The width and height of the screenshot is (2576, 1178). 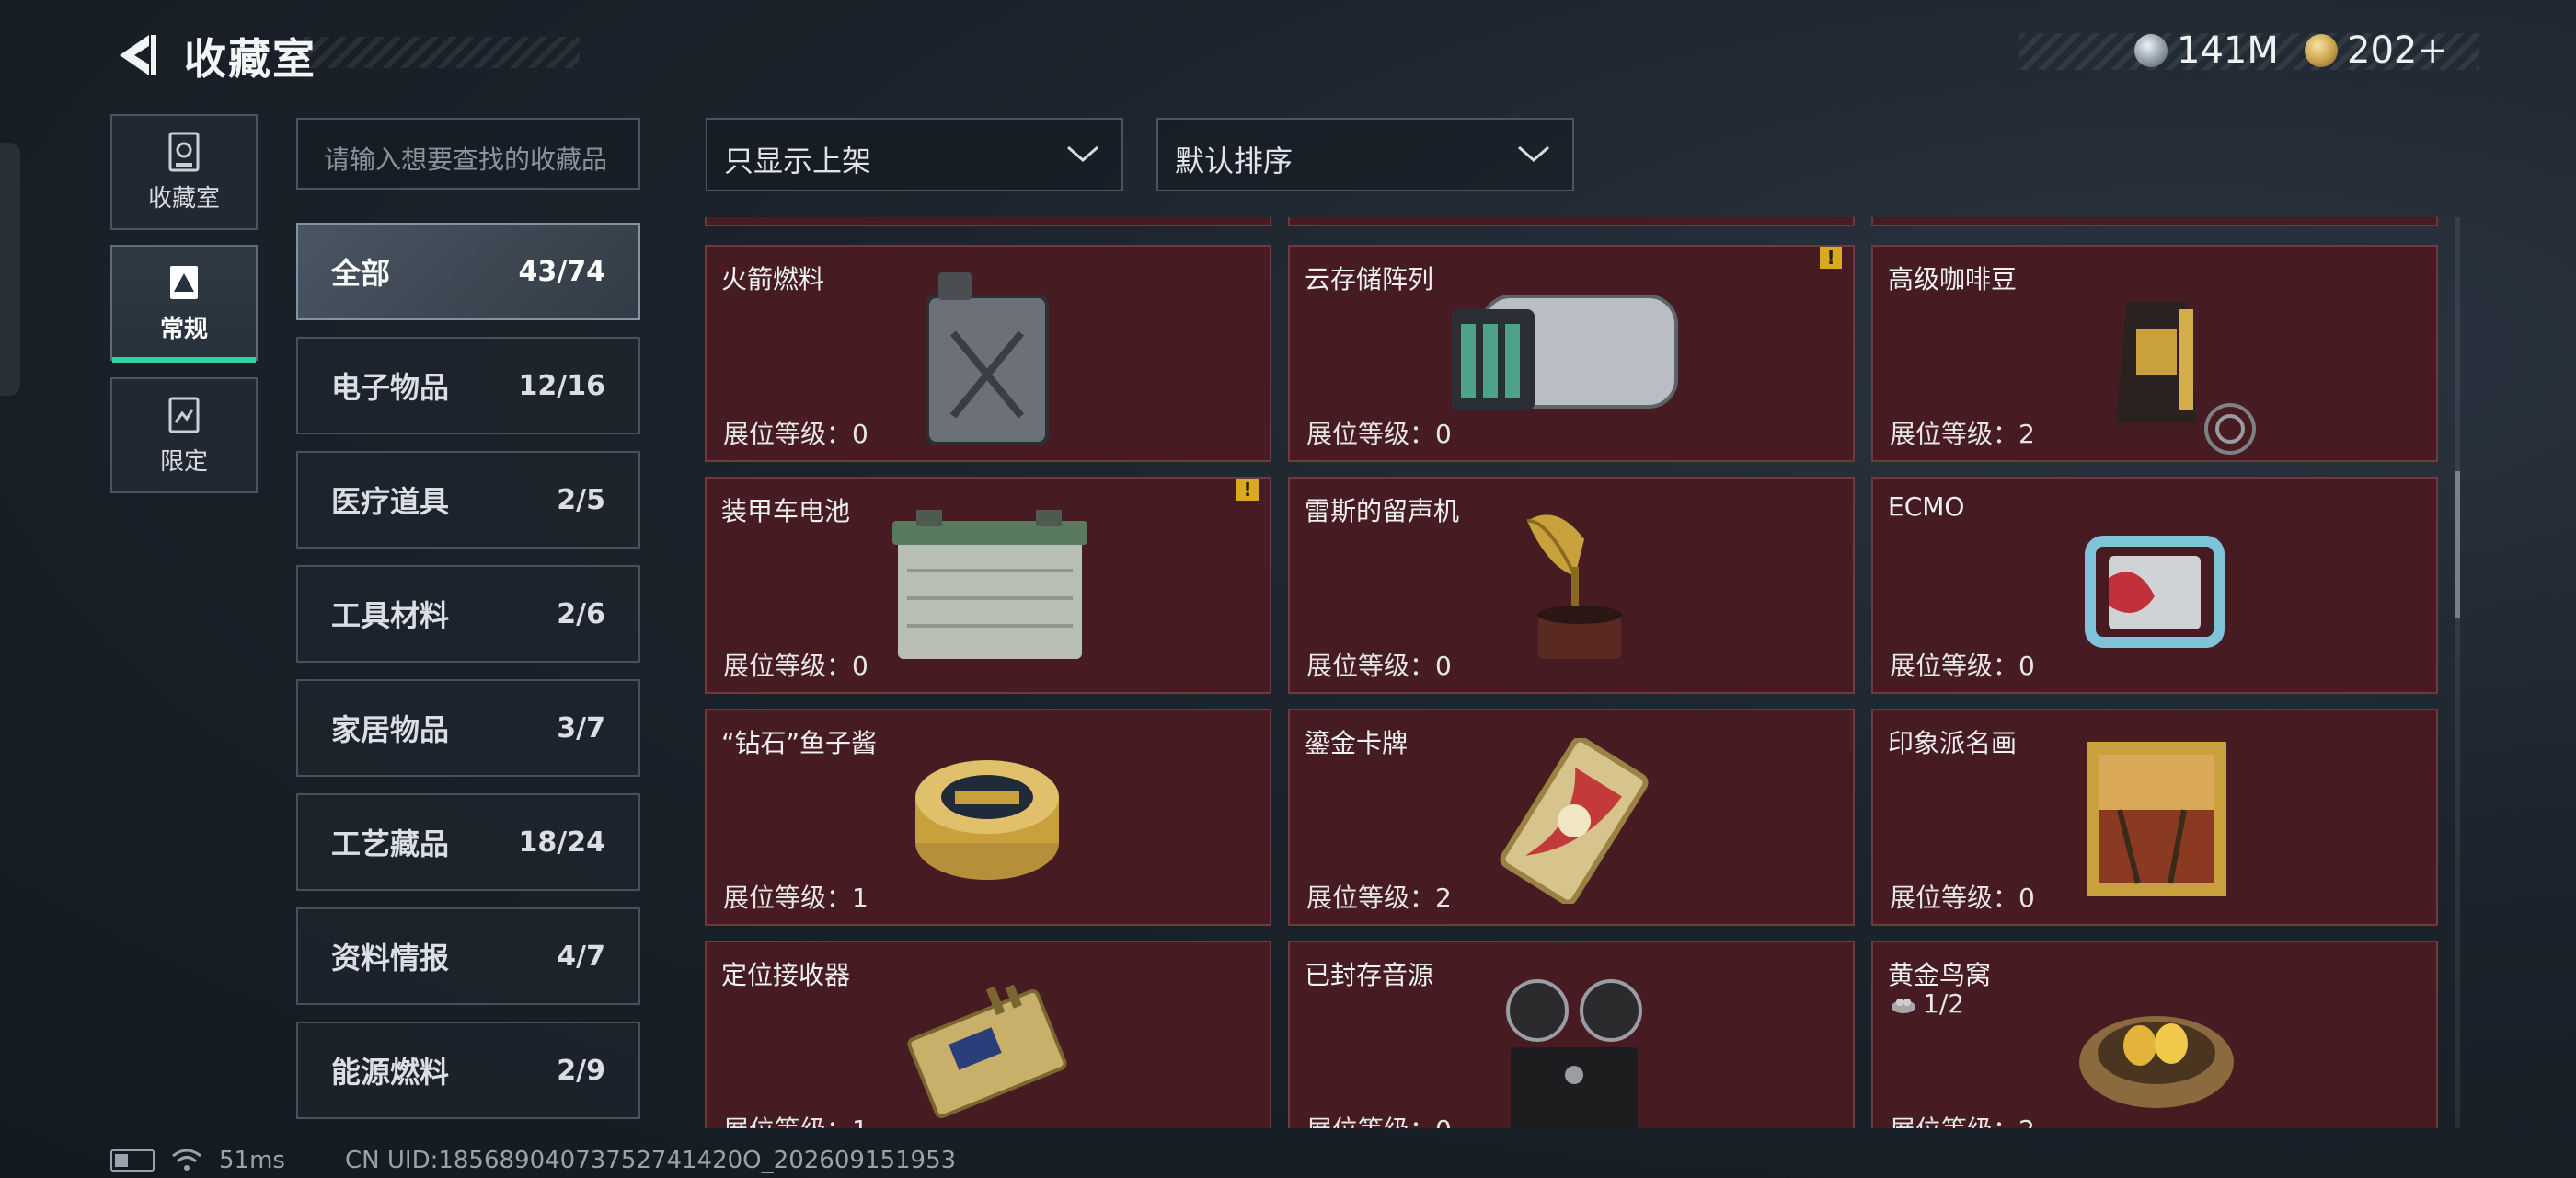 I want to click on back-button, so click(x=136, y=55).